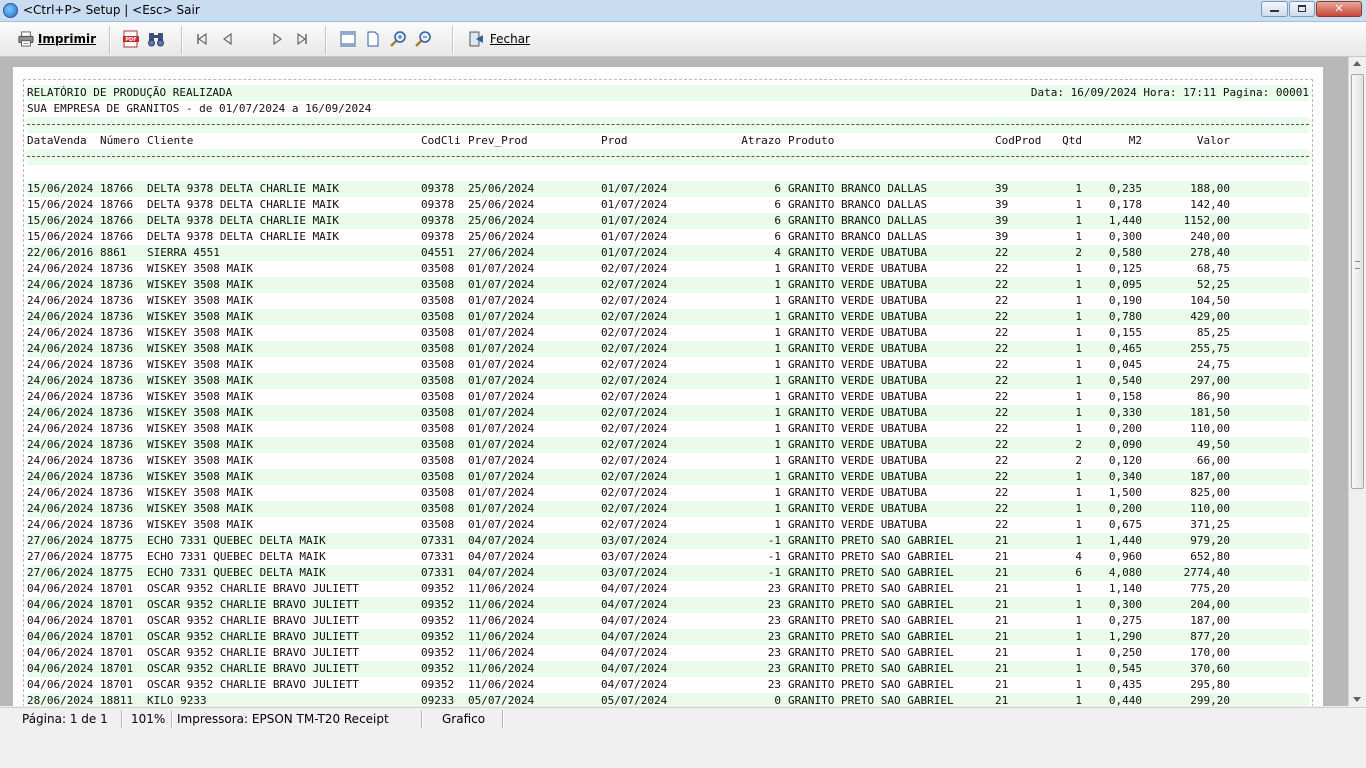 This screenshot has height=768, width=1366. What do you see at coordinates (1213, 268) in the screenshot?
I see `cell-valor: 68,75` at bounding box center [1213, 268].